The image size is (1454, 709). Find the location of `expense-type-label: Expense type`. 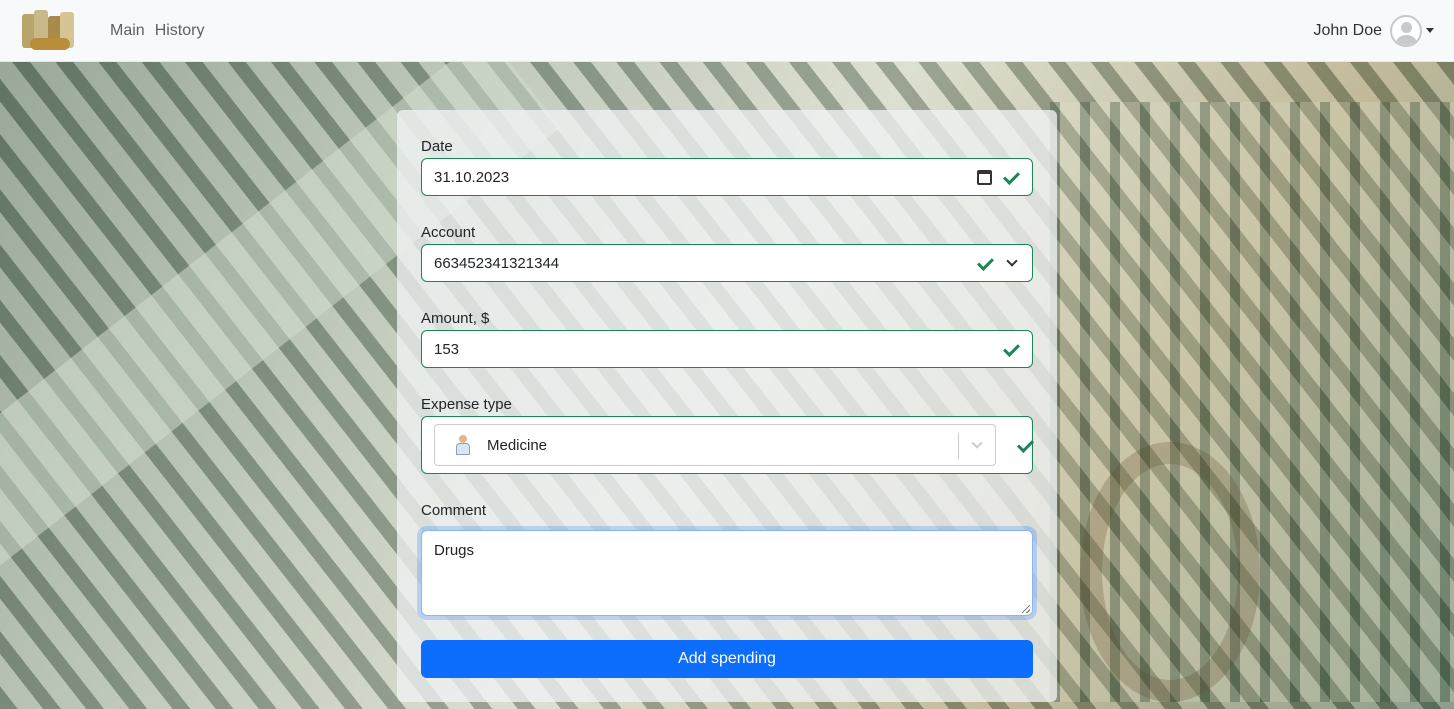

expense-type-label: Expense type is located at coordinates (466, 404).